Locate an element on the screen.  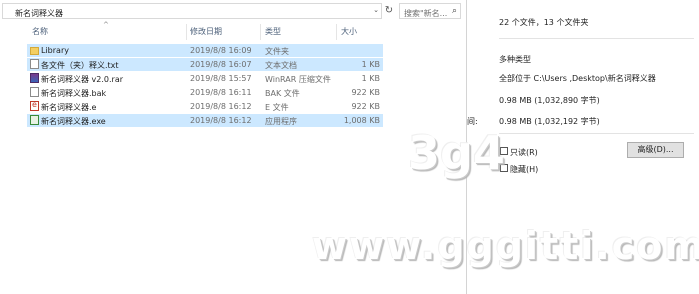
text-file-icon is located at coordinates (34, 64).